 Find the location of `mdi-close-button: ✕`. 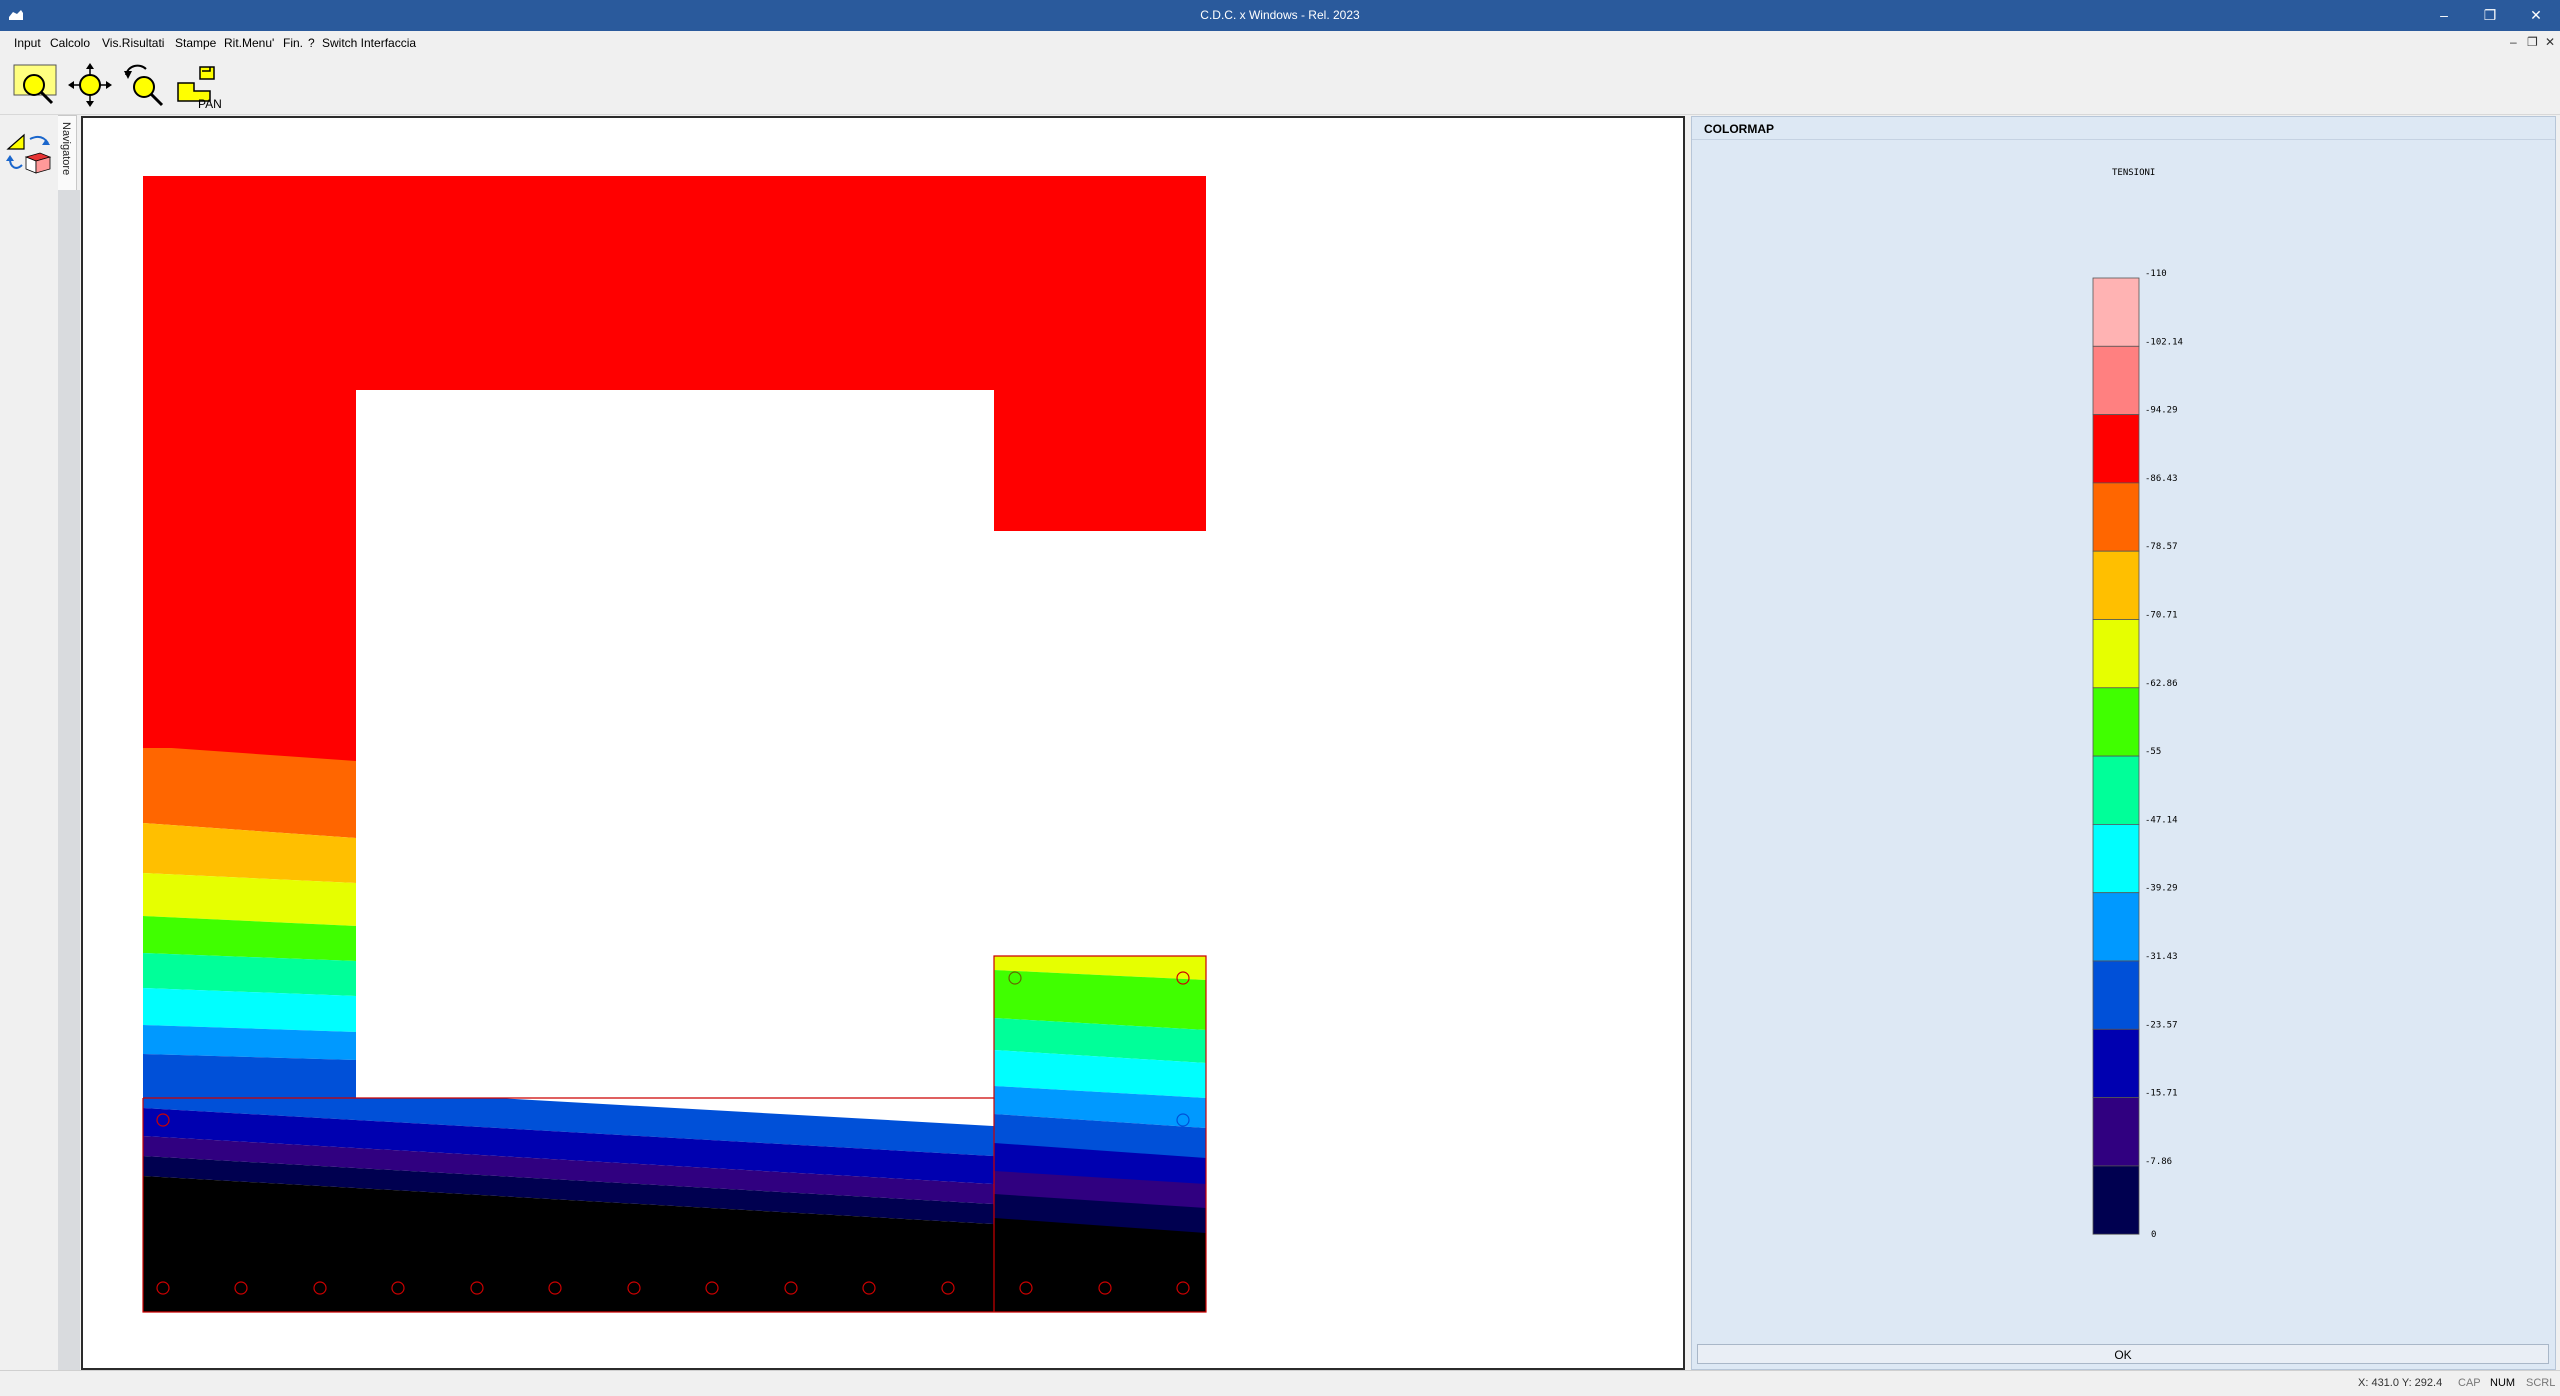

mdi-close-button: ✕ is located at coordinates (2550, 42).